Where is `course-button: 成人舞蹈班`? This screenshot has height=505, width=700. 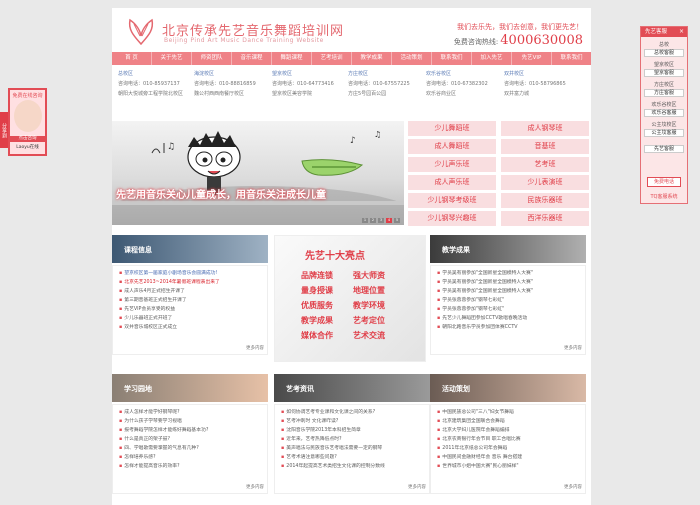
course-button: 成人舞蹈班 is located at coordinates (452, 146).